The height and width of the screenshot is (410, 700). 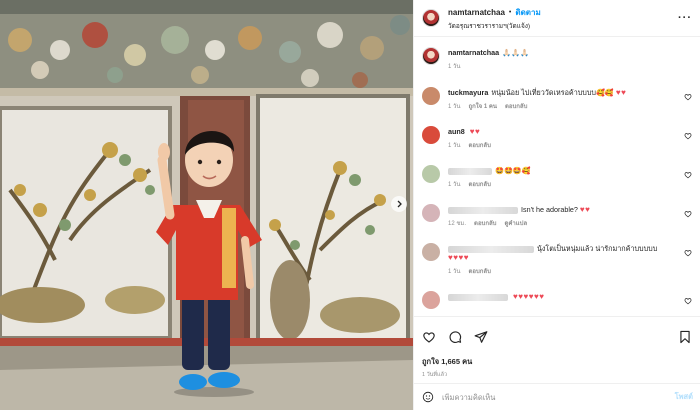 I want to click on post-location: วัดอรุณราชวรารามฯ(วัดแจ้ง), so click(x=494, y=26).